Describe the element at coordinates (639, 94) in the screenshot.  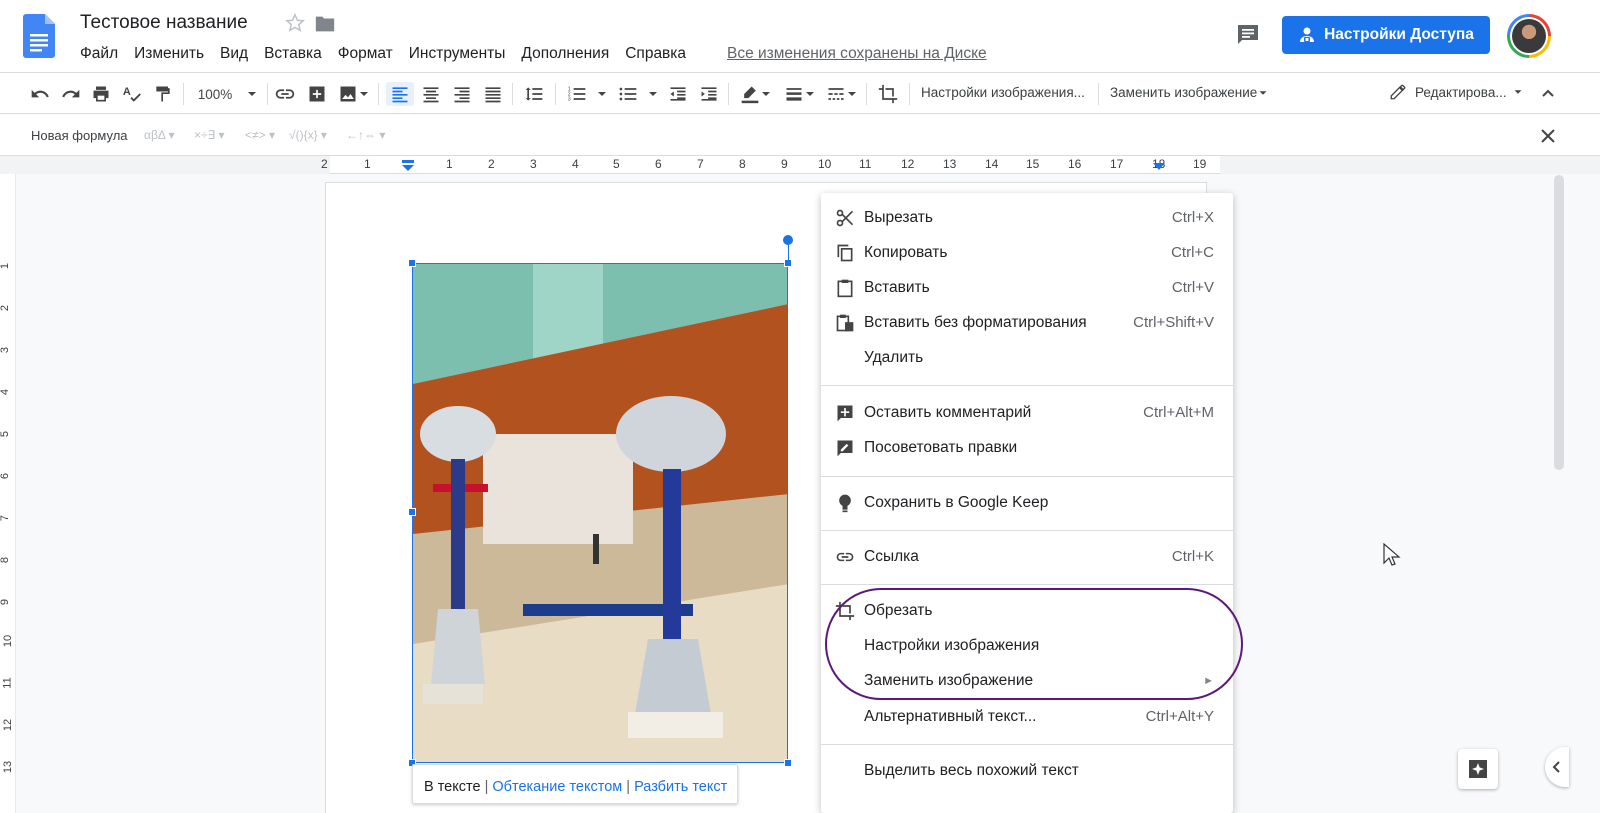
I see `bulleted-list-icon` at that location.